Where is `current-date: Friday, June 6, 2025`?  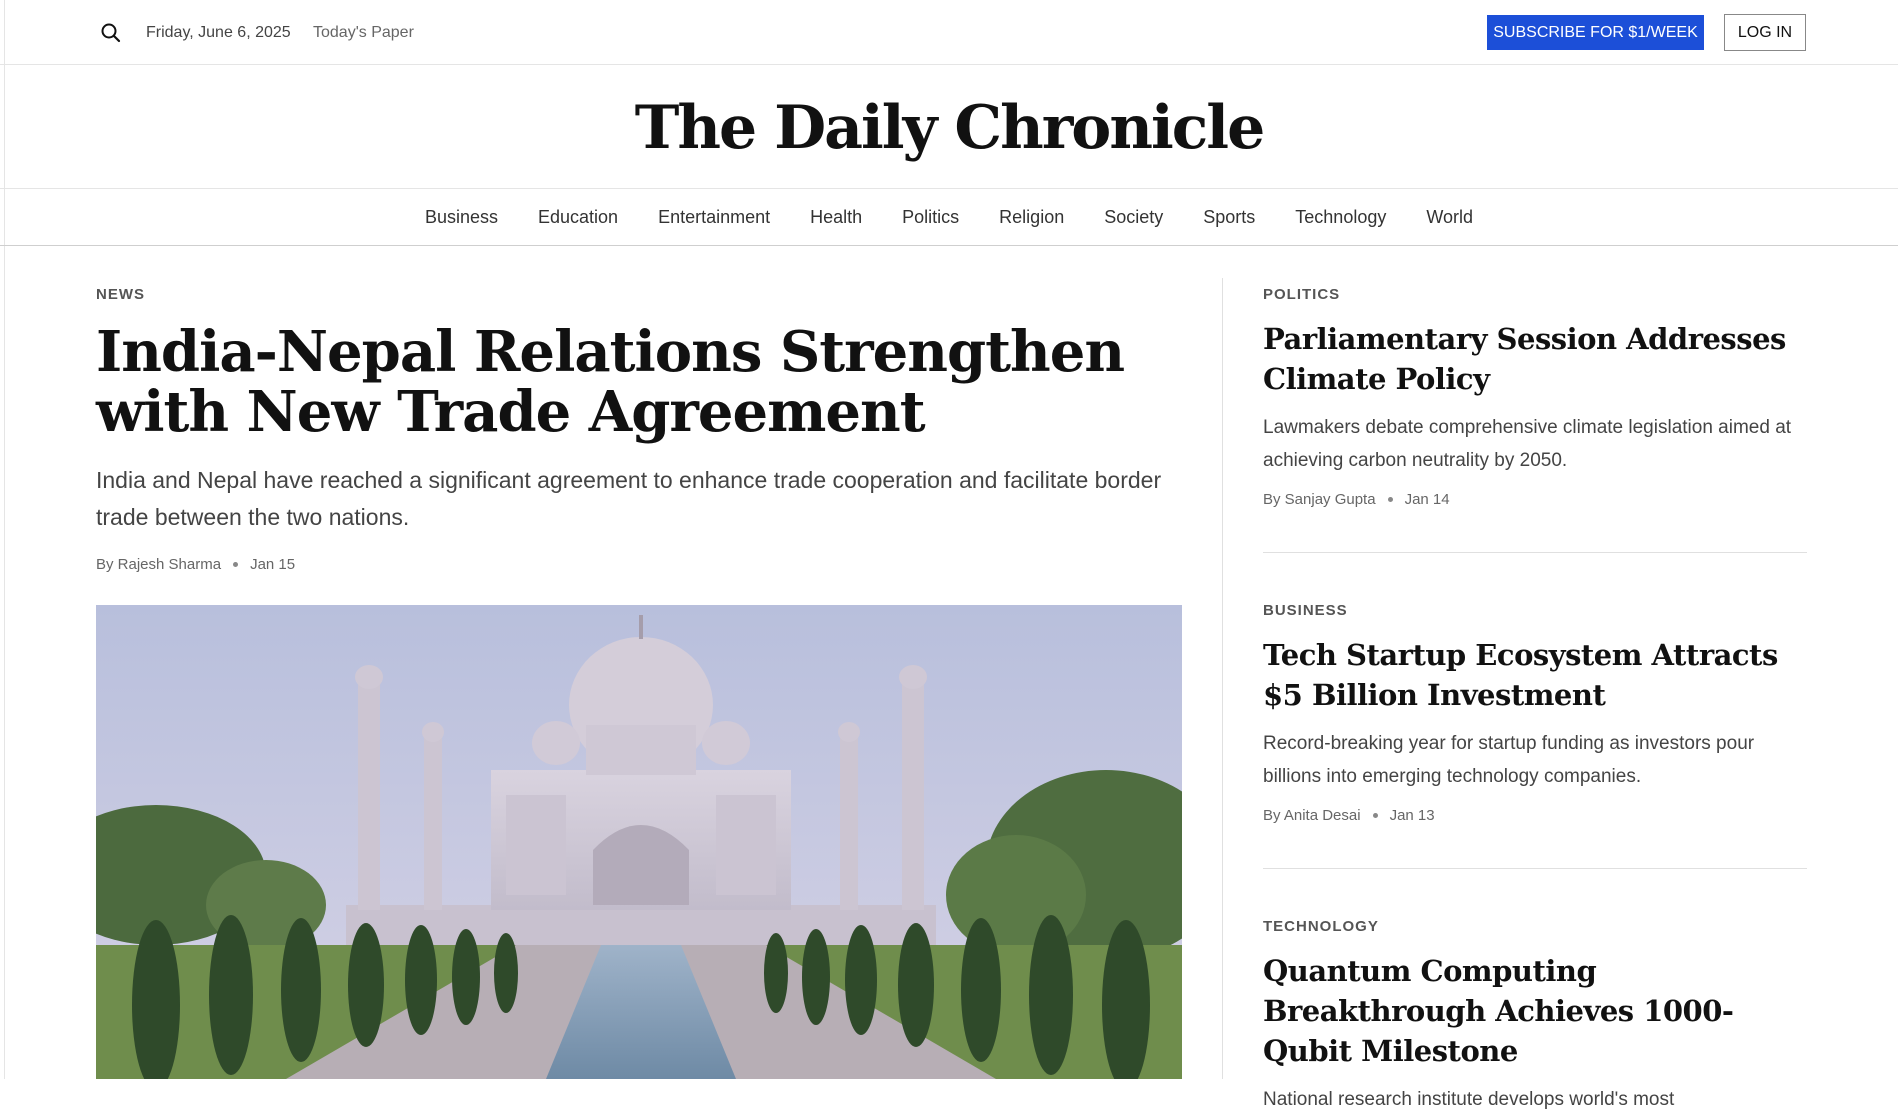
current-date: Friday, June 6, 2025 is located at coordinates (218, 32).